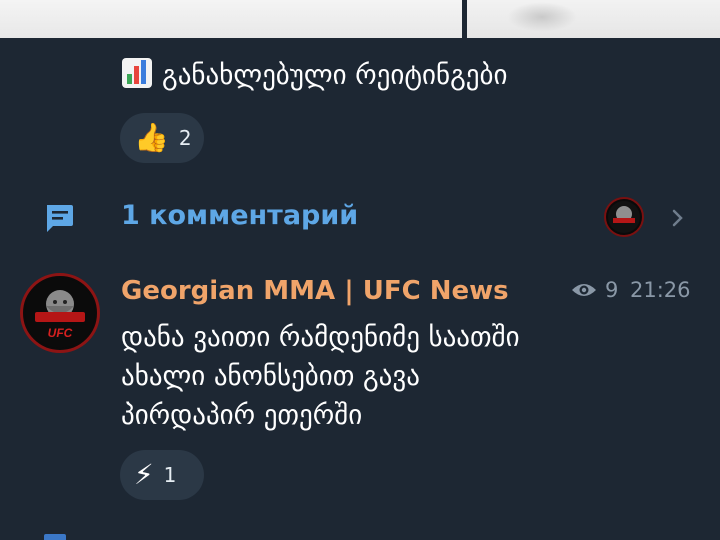 The height and width of the screenshot is (540, 720). I want to click on media-blur, so click(542, 17).